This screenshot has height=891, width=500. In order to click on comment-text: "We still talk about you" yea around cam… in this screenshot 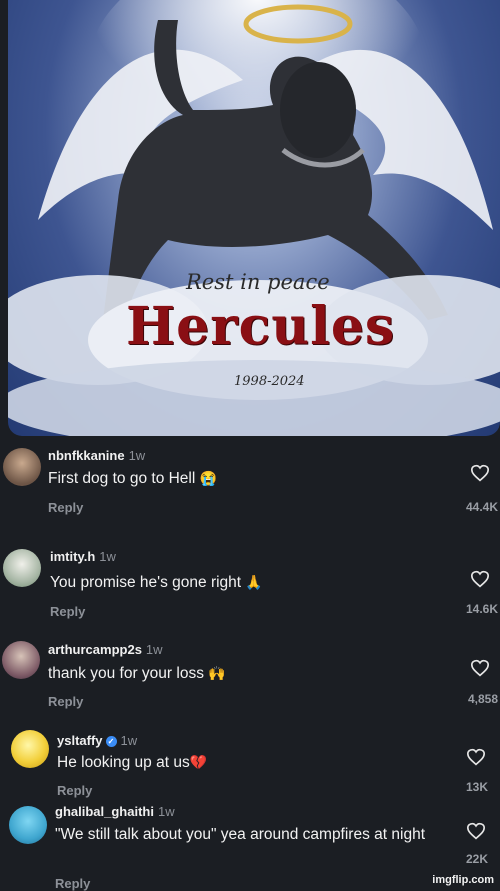, I will do `click(240, 834)`.